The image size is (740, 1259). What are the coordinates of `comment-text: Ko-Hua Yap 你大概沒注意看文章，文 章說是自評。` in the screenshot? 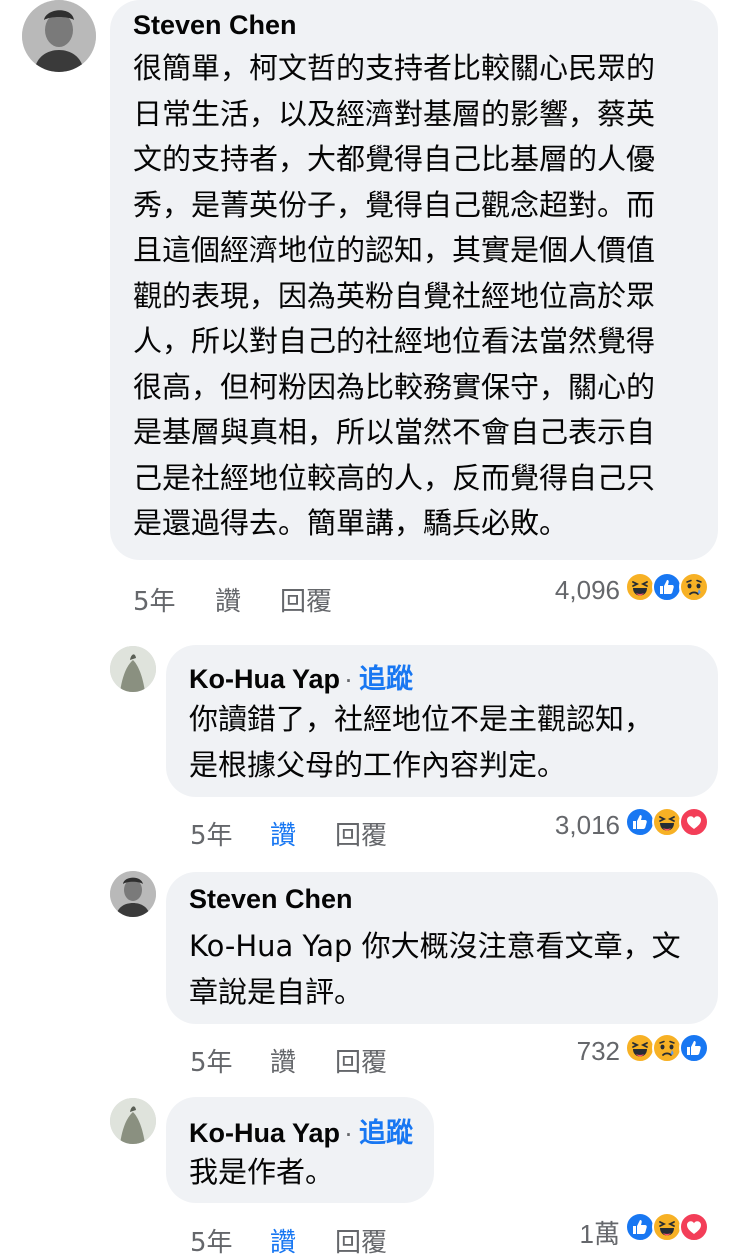 It's located at (435, 969).